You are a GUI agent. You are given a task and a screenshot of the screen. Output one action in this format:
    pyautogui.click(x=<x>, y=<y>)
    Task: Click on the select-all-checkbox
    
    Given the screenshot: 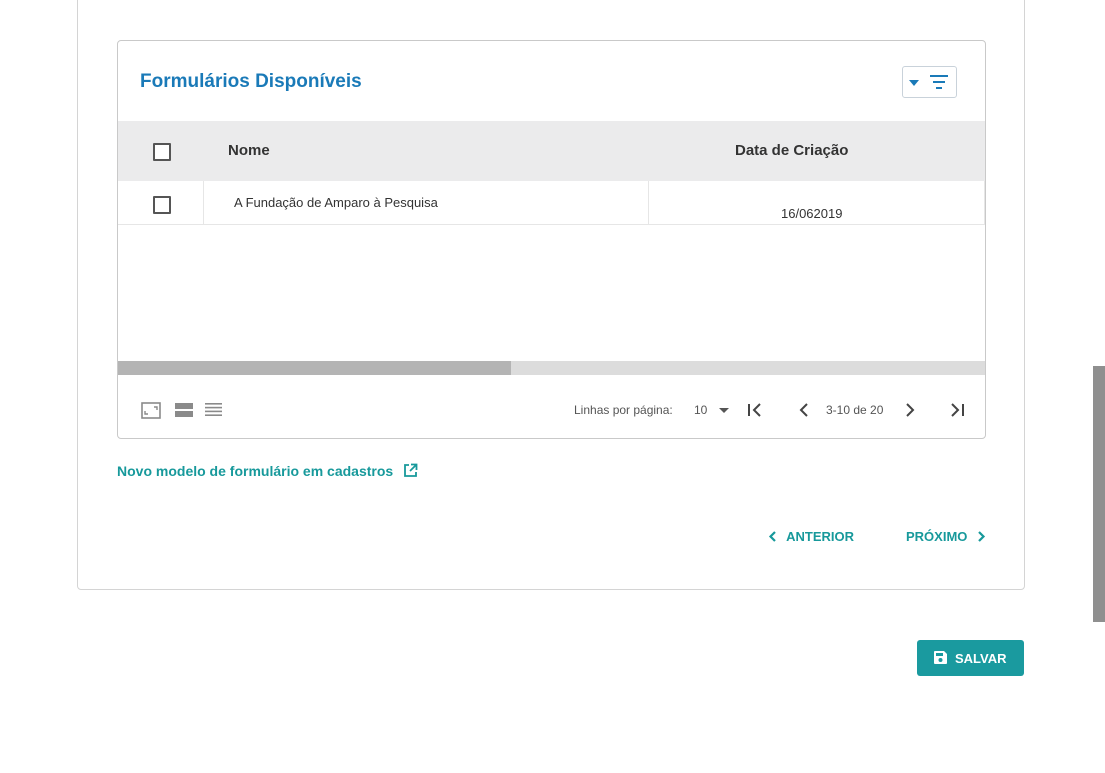 What is the action you would take?
    pyautogui.click(x=162, y=152)
    